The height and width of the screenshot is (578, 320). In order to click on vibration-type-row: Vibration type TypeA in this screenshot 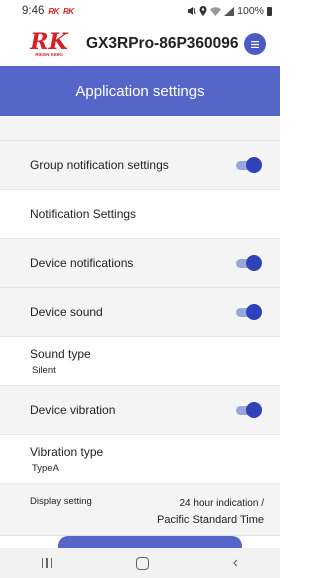, I will do `click(140, 459)`.